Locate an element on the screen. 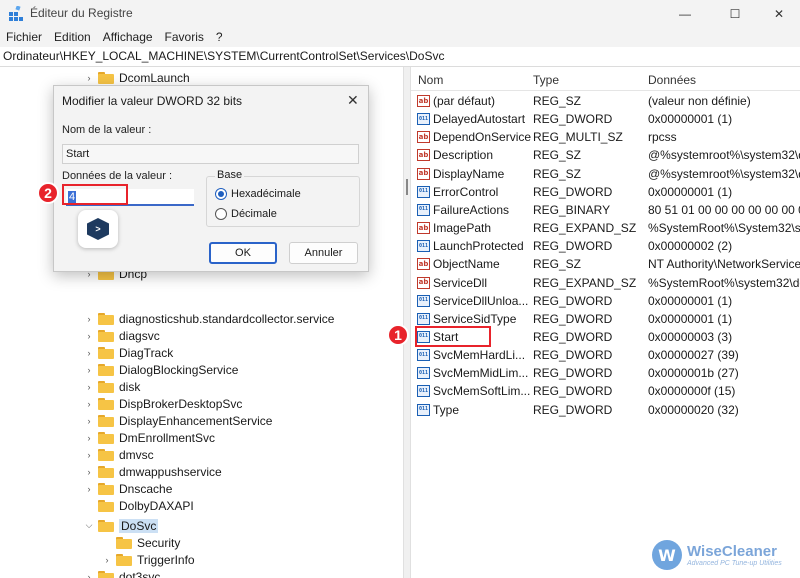 This screenshot has height=578, width=800. radio-dec-indicator is located at coordinates (221, 214).